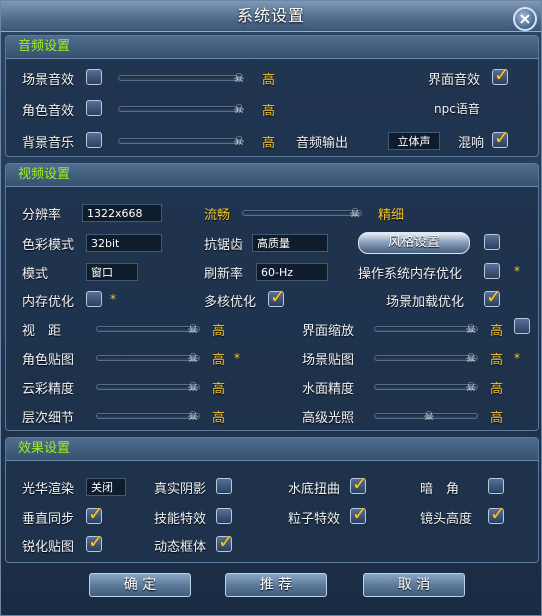  Describe the element at coordinates (42, 215) in the screenshot. I see `resolution-label: 分辨率` at that location.